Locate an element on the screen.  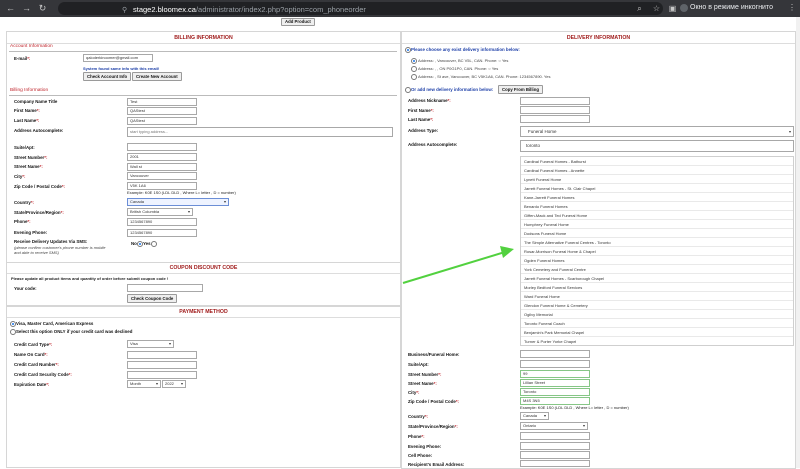
expiration-year-select: 2022 ▾ is located at coordinates (174, 384).